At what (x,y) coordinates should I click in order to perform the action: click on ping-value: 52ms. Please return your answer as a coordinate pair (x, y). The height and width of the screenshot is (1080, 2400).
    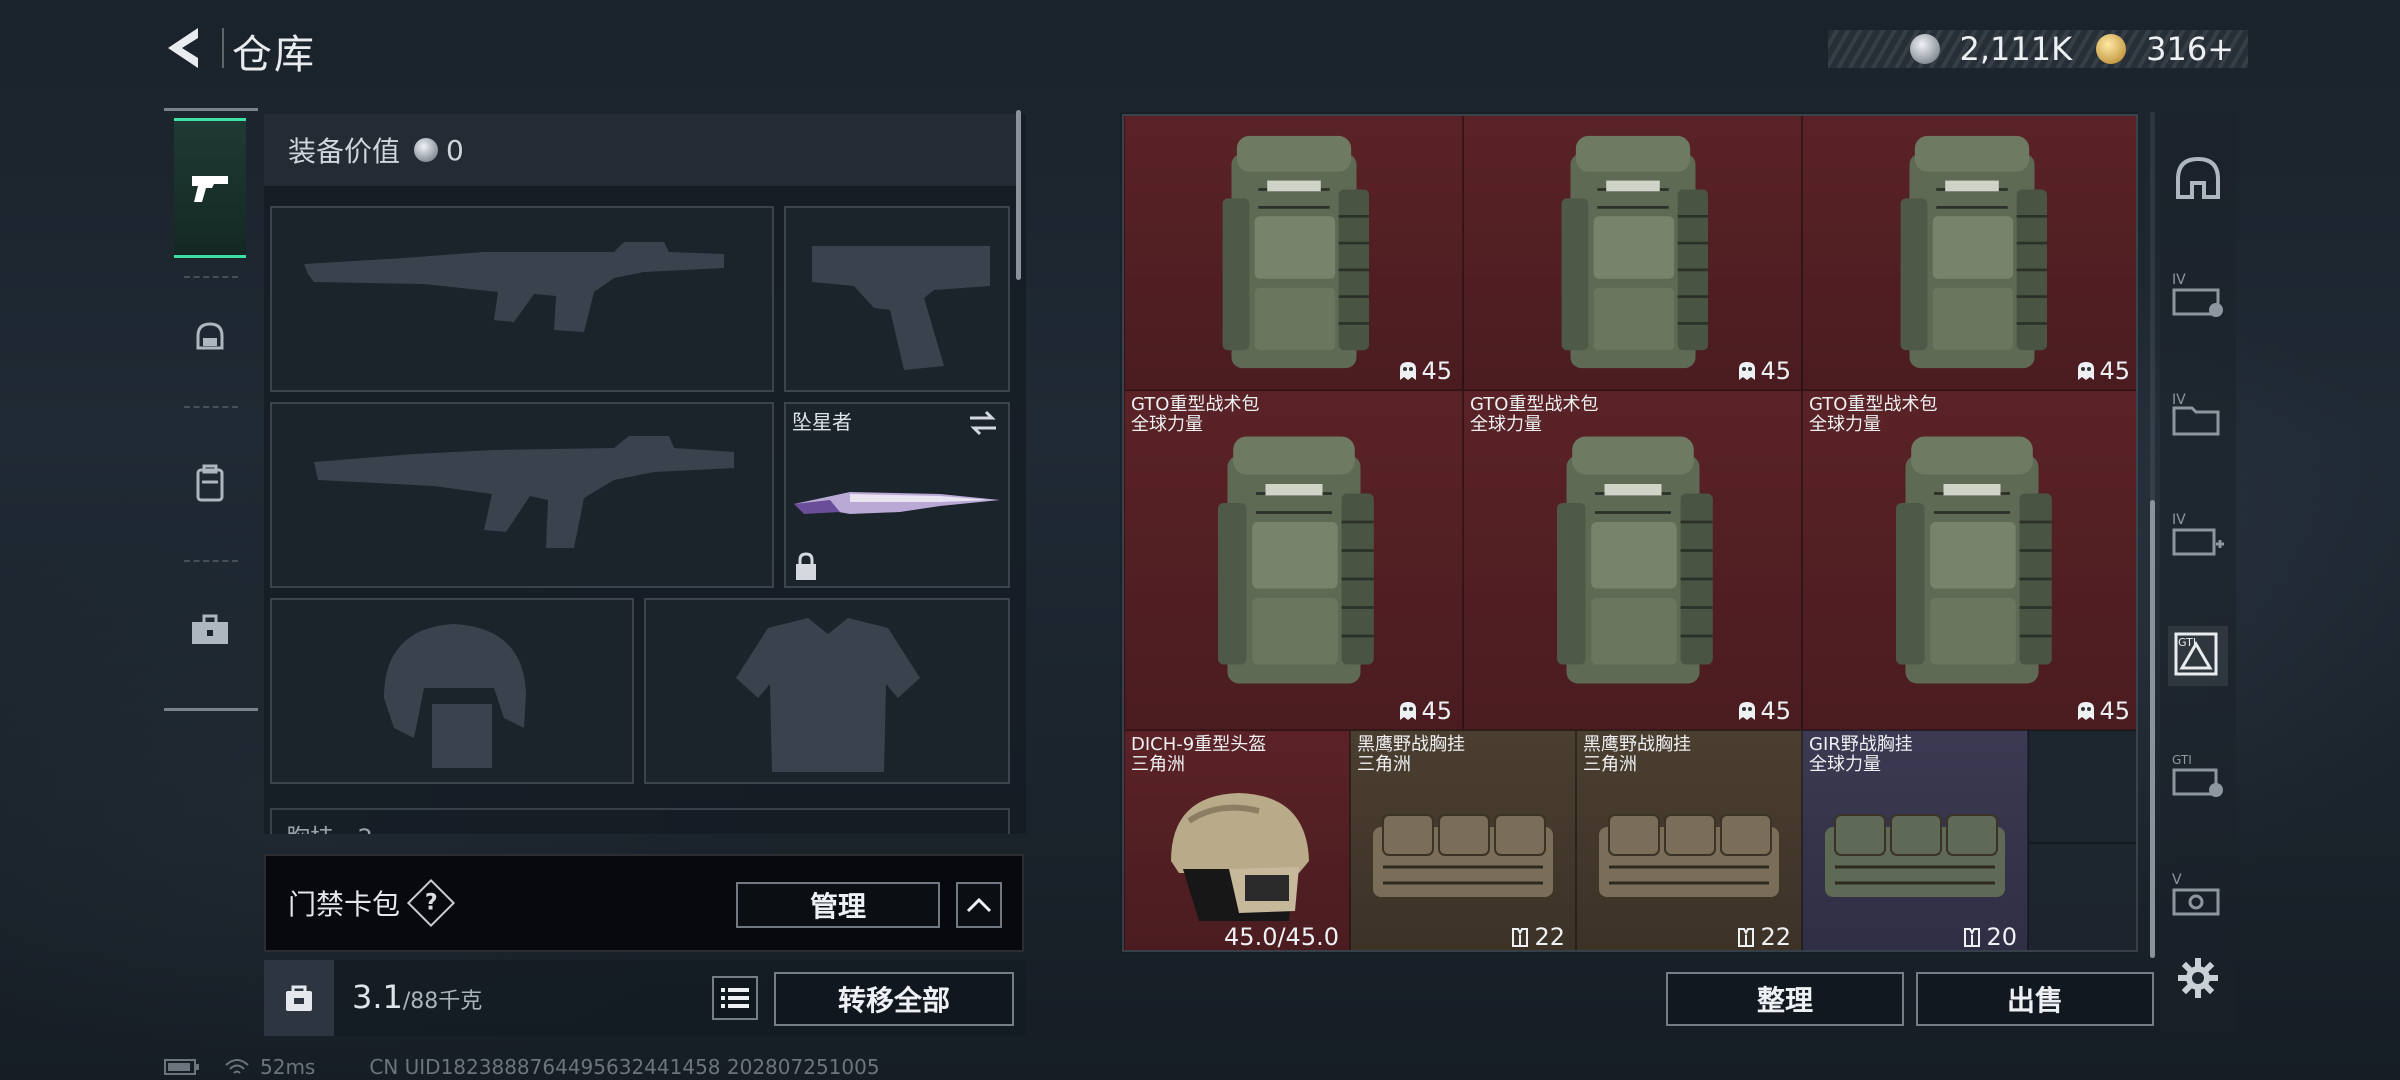
    Looking at the image, I should click on (288, 1067).